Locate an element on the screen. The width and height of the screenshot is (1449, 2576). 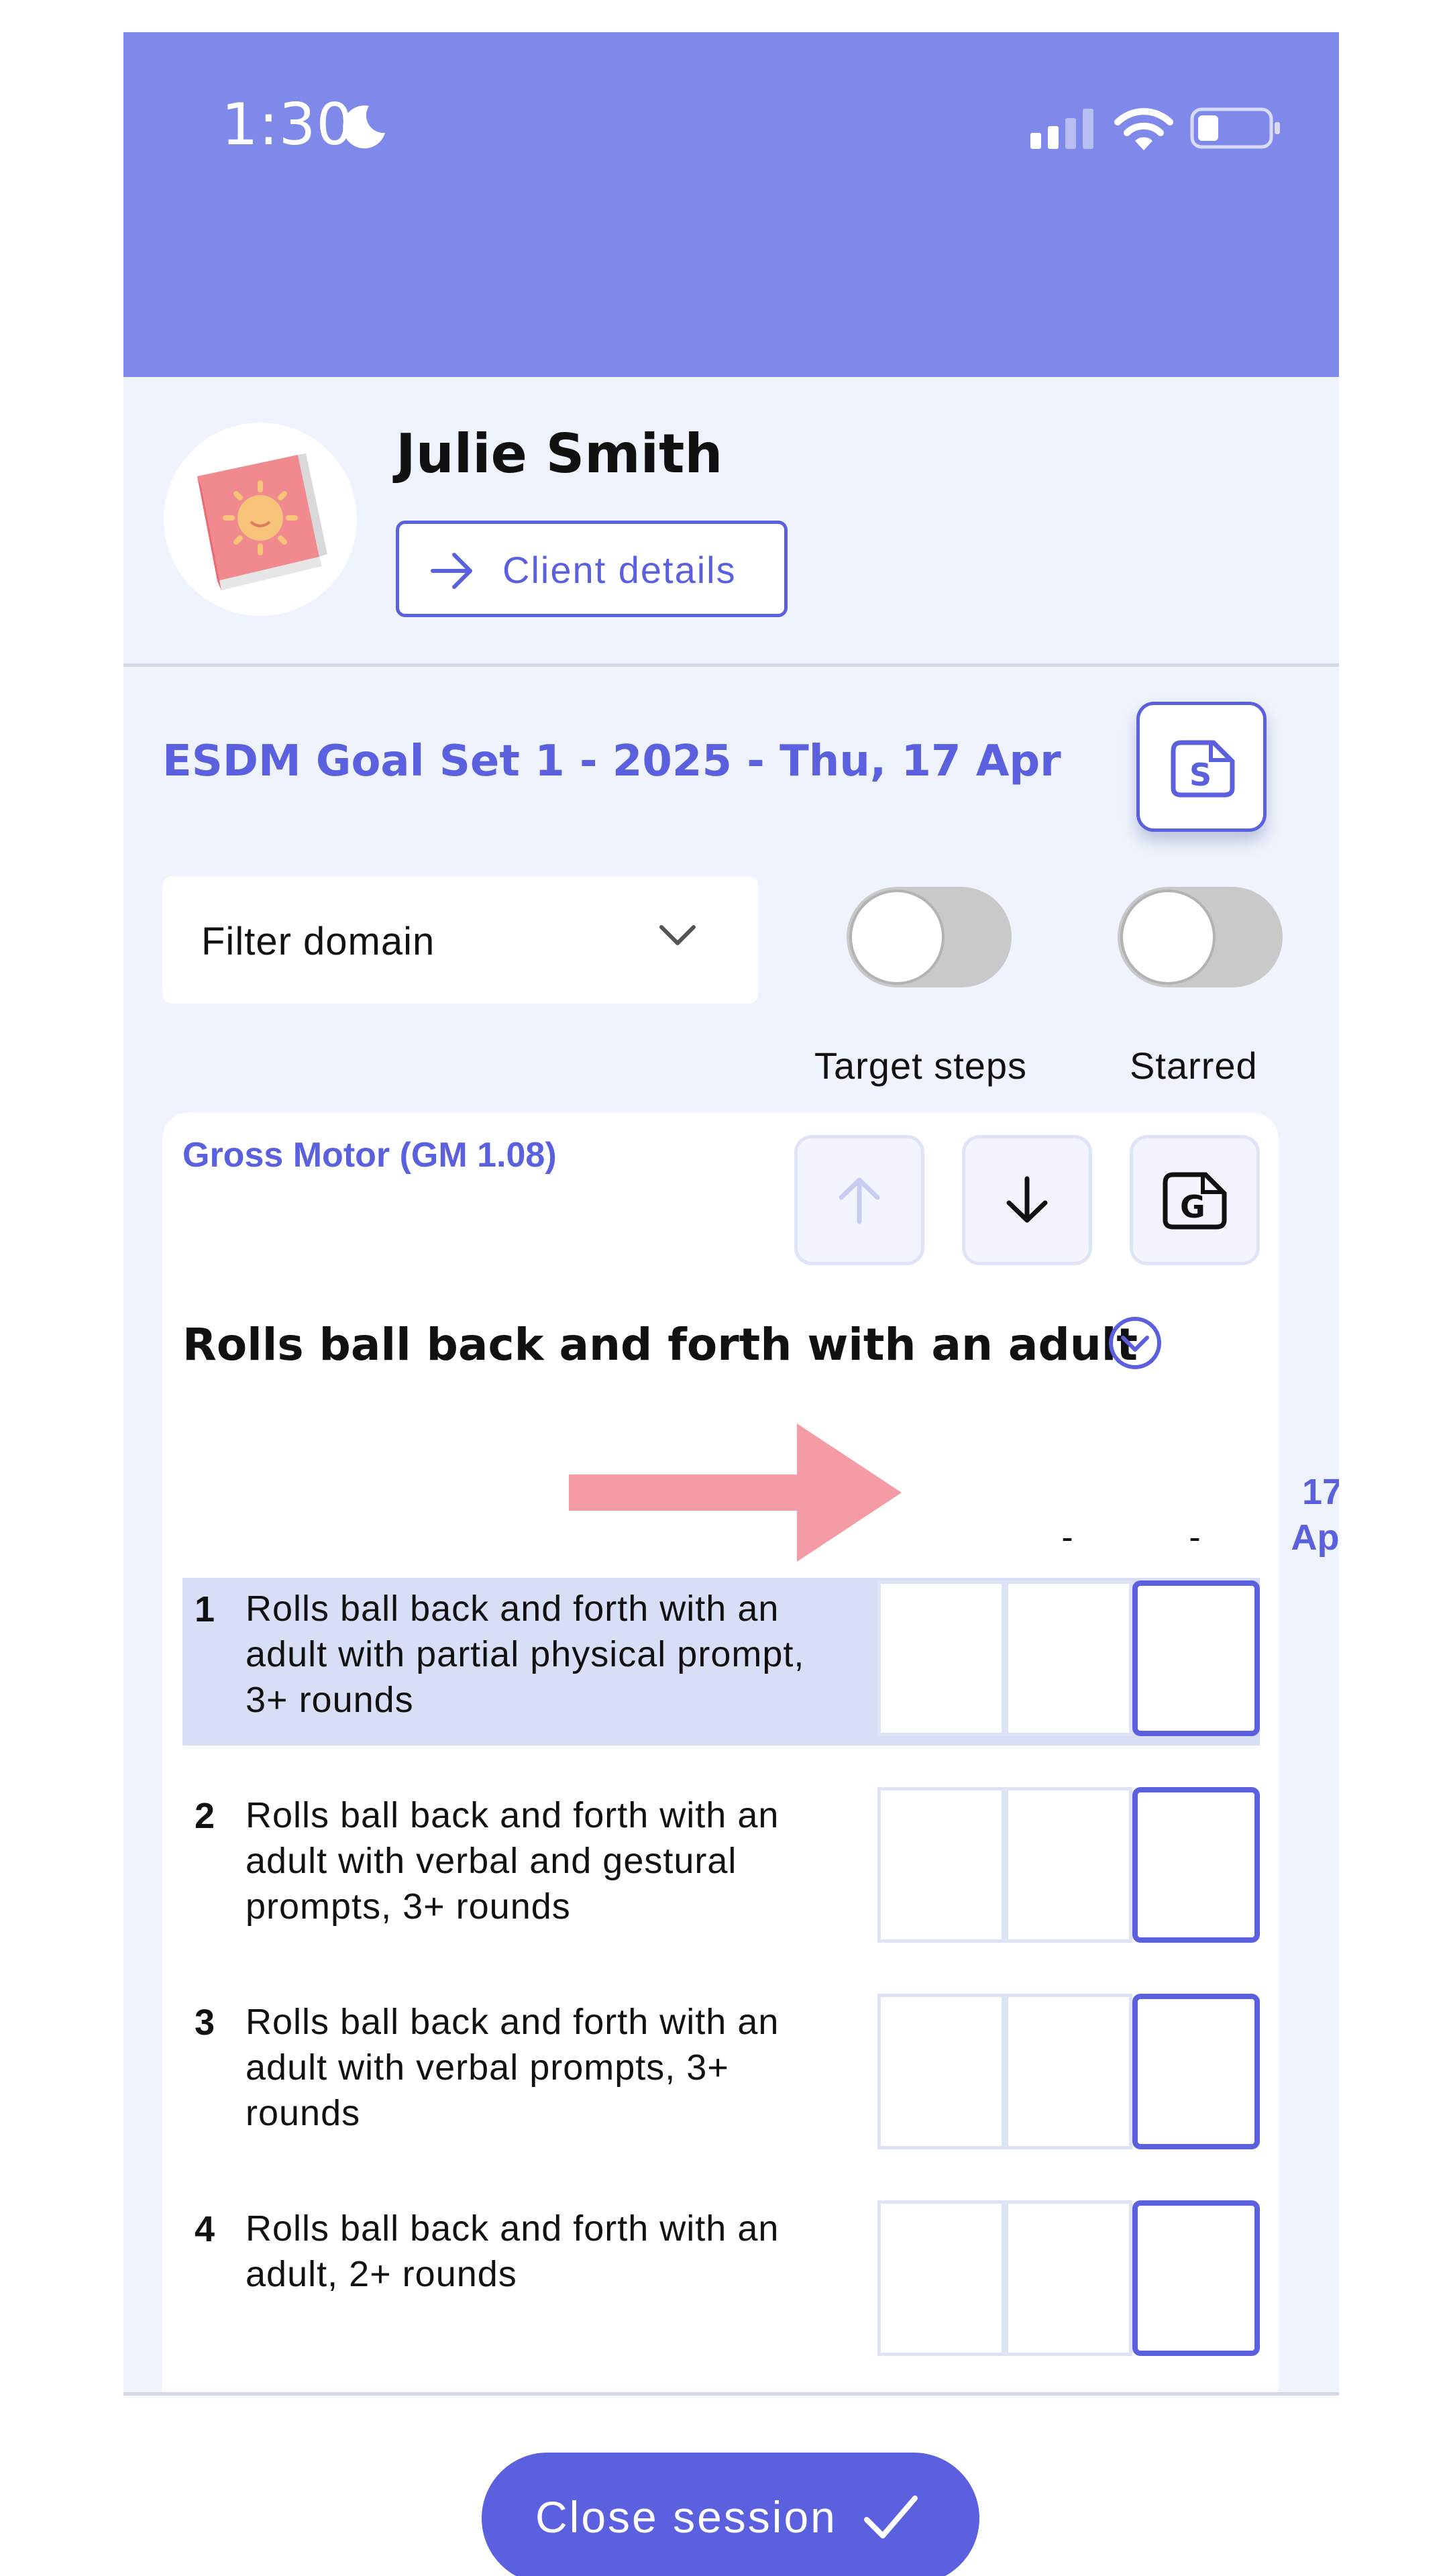
move-down-button is located at coordinates (1027, 1200).